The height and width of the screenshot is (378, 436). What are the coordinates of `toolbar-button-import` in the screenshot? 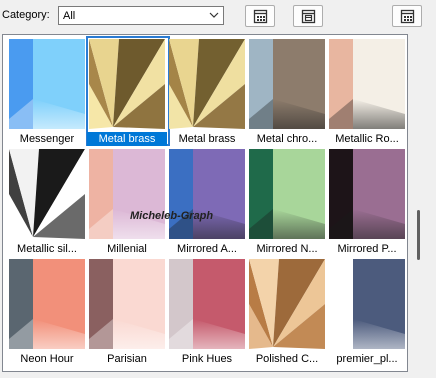 It's located at (308, 16).